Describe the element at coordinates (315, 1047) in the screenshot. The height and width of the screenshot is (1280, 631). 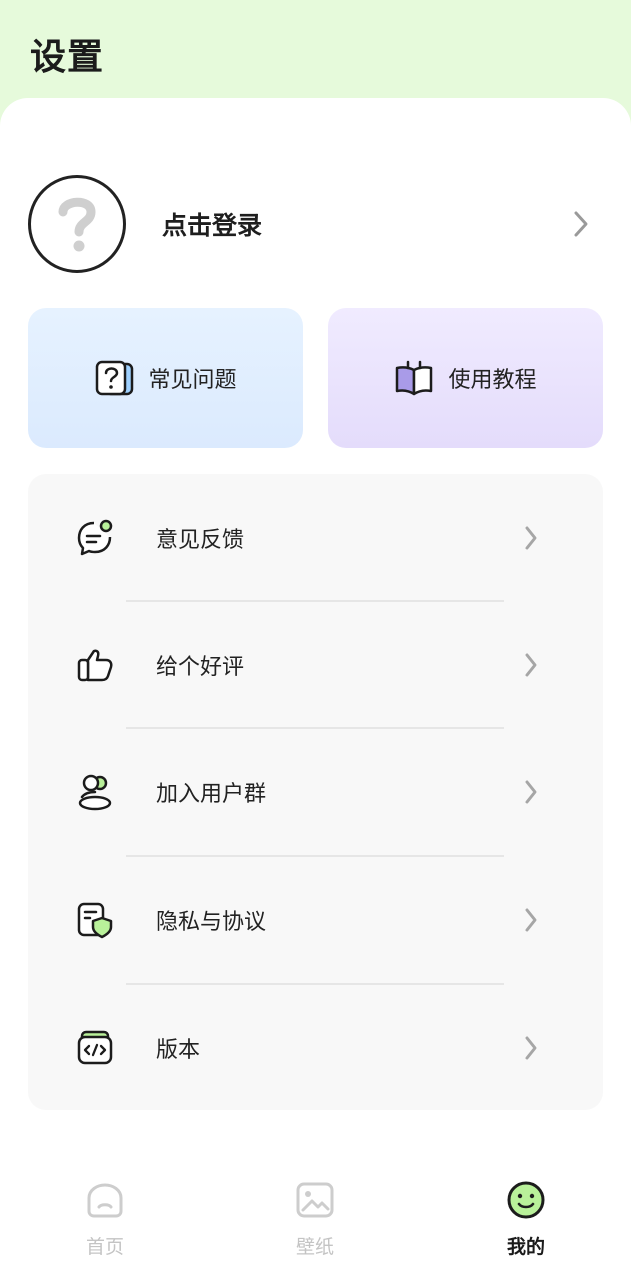
I see `menu-item-version: 版本` at that location.